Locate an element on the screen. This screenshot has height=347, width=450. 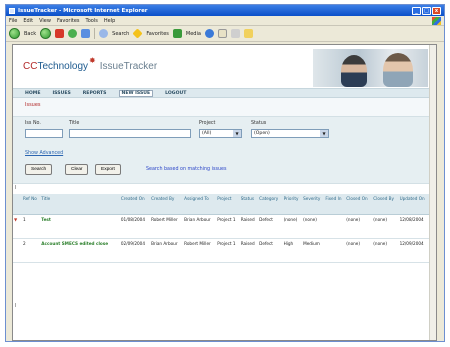
logo-issuetracker: IssueTracker is located at coordinates (128, 66).